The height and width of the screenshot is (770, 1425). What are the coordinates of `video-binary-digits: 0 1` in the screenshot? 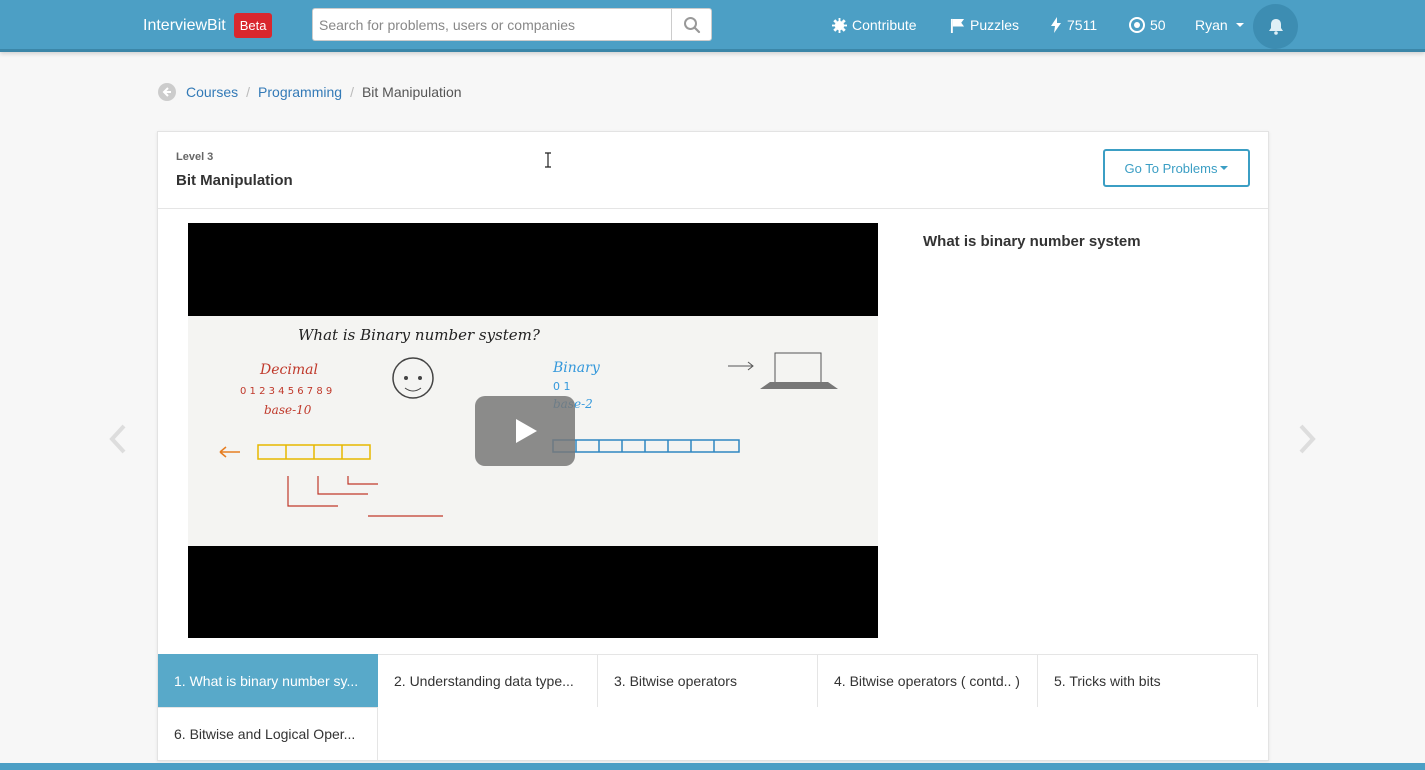 It's located at (562, 386).